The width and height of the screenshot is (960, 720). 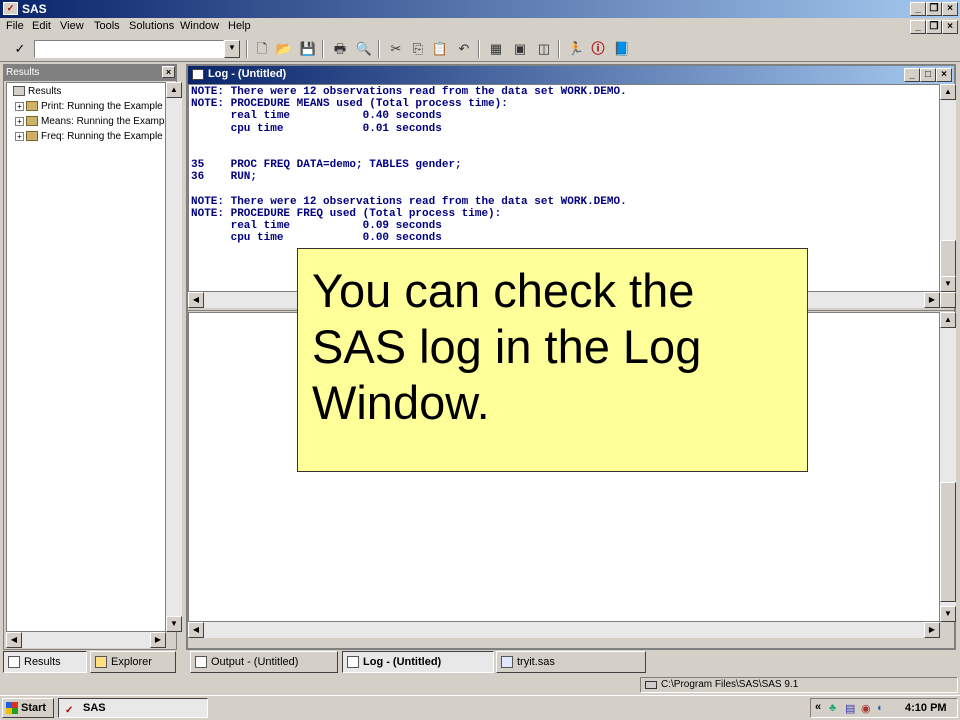 I want to click on restore-icon: ❐, so click(x=934, y=9).